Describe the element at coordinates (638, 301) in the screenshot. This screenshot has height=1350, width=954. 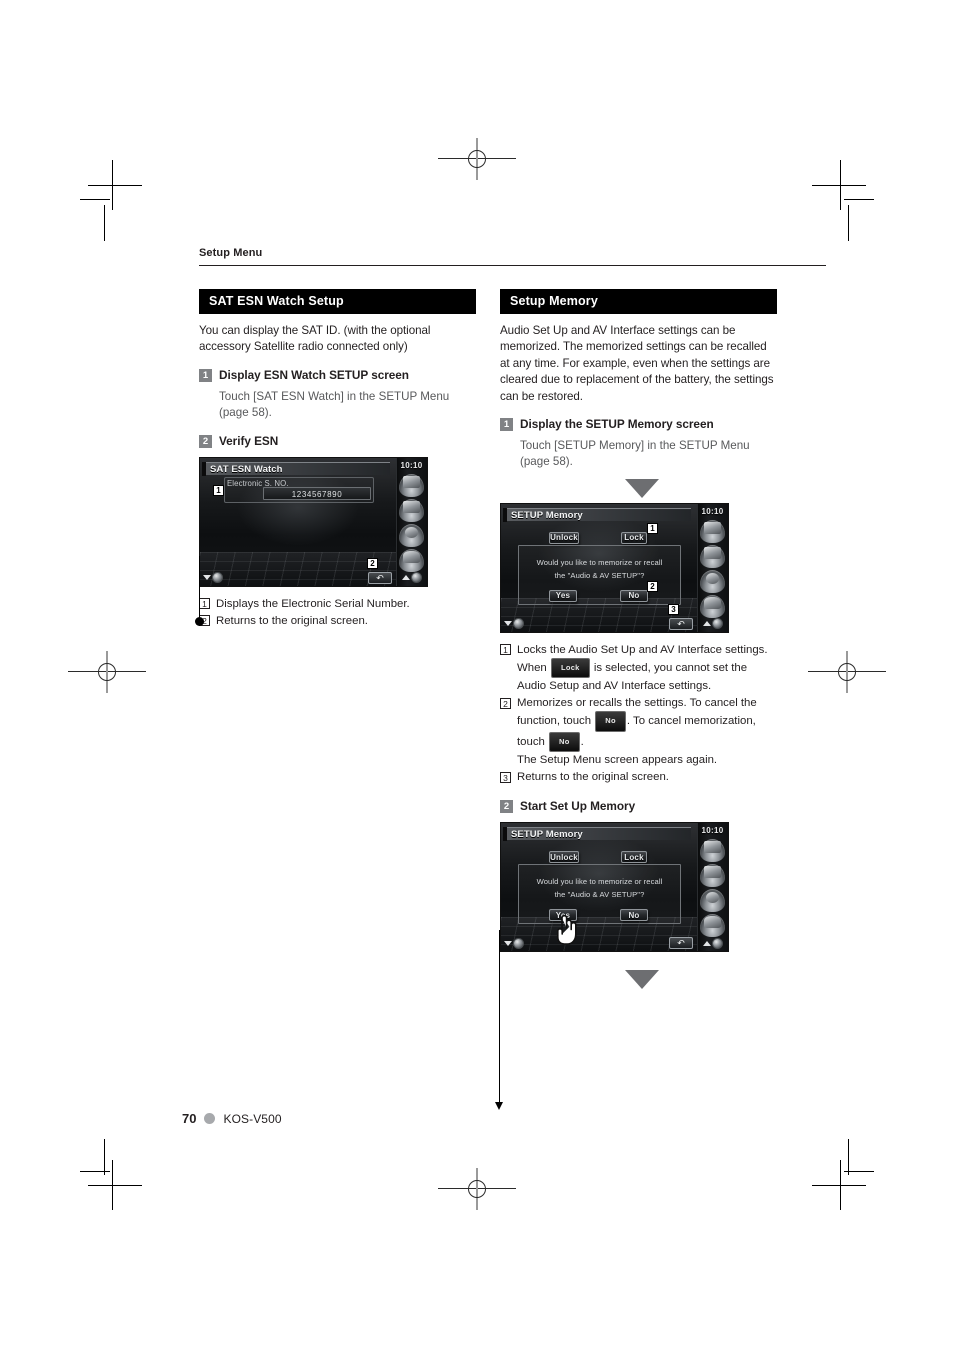
I see `section-title-setup-memory: Setup Memory` at that location.